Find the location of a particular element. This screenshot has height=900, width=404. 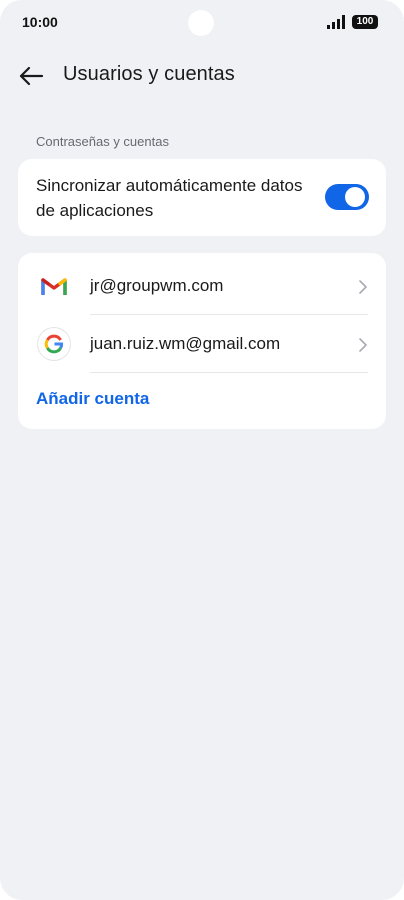

page-title: Usuarios y cuentas is located at coordinates (149, 74).